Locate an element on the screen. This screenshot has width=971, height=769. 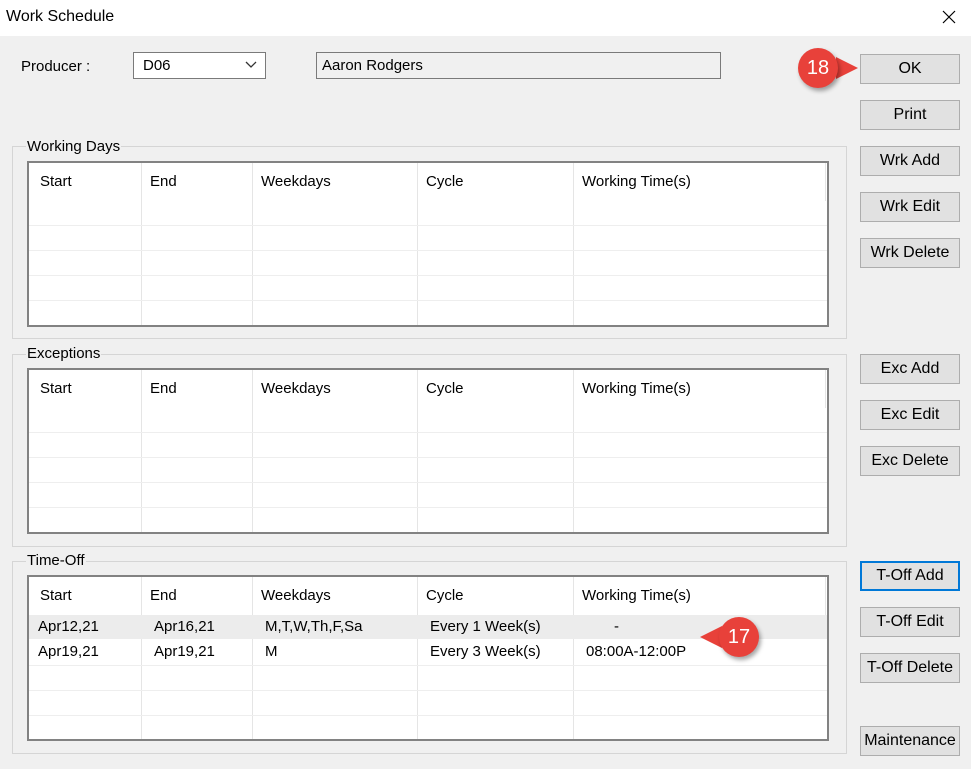
toff-add-button: T-Off Add is located at coordinates (910, 576).